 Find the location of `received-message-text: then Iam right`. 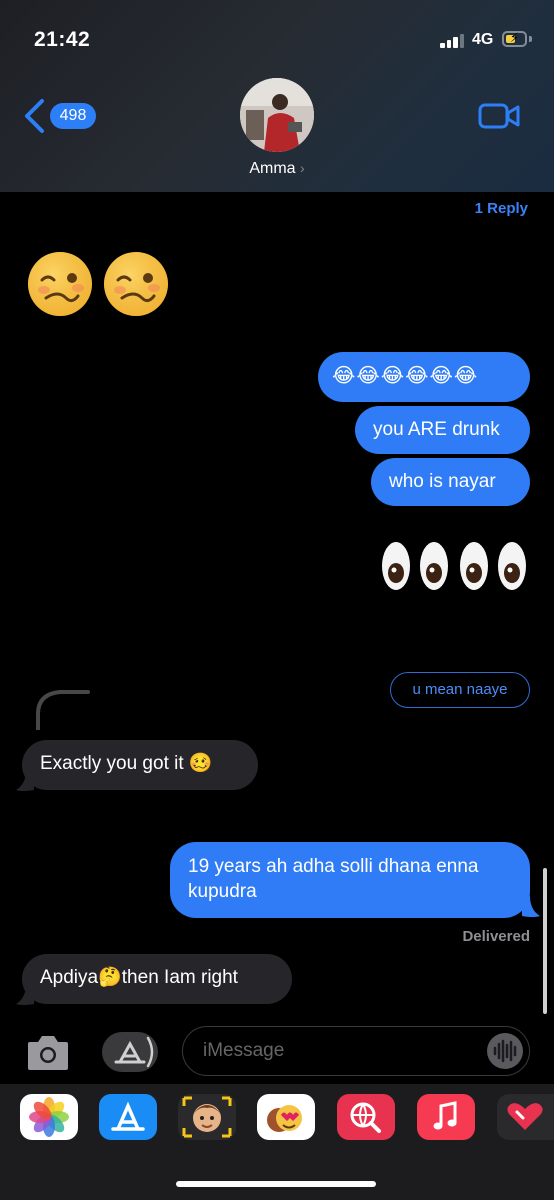

received-message-text: then Iam right is located at coordinates (179, 977).